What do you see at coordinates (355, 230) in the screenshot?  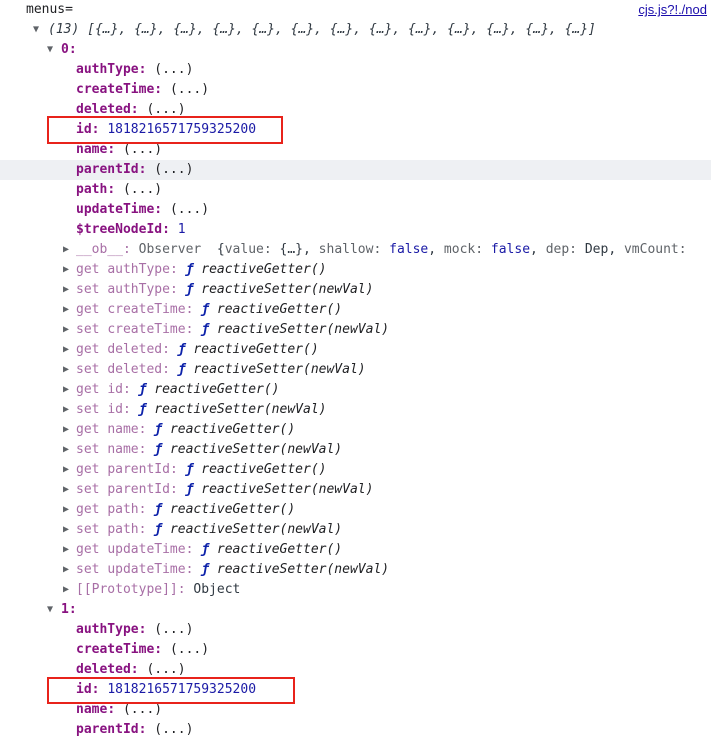 I see `property-row: $treeNodeId: 1` at bounding box center [355, 230].